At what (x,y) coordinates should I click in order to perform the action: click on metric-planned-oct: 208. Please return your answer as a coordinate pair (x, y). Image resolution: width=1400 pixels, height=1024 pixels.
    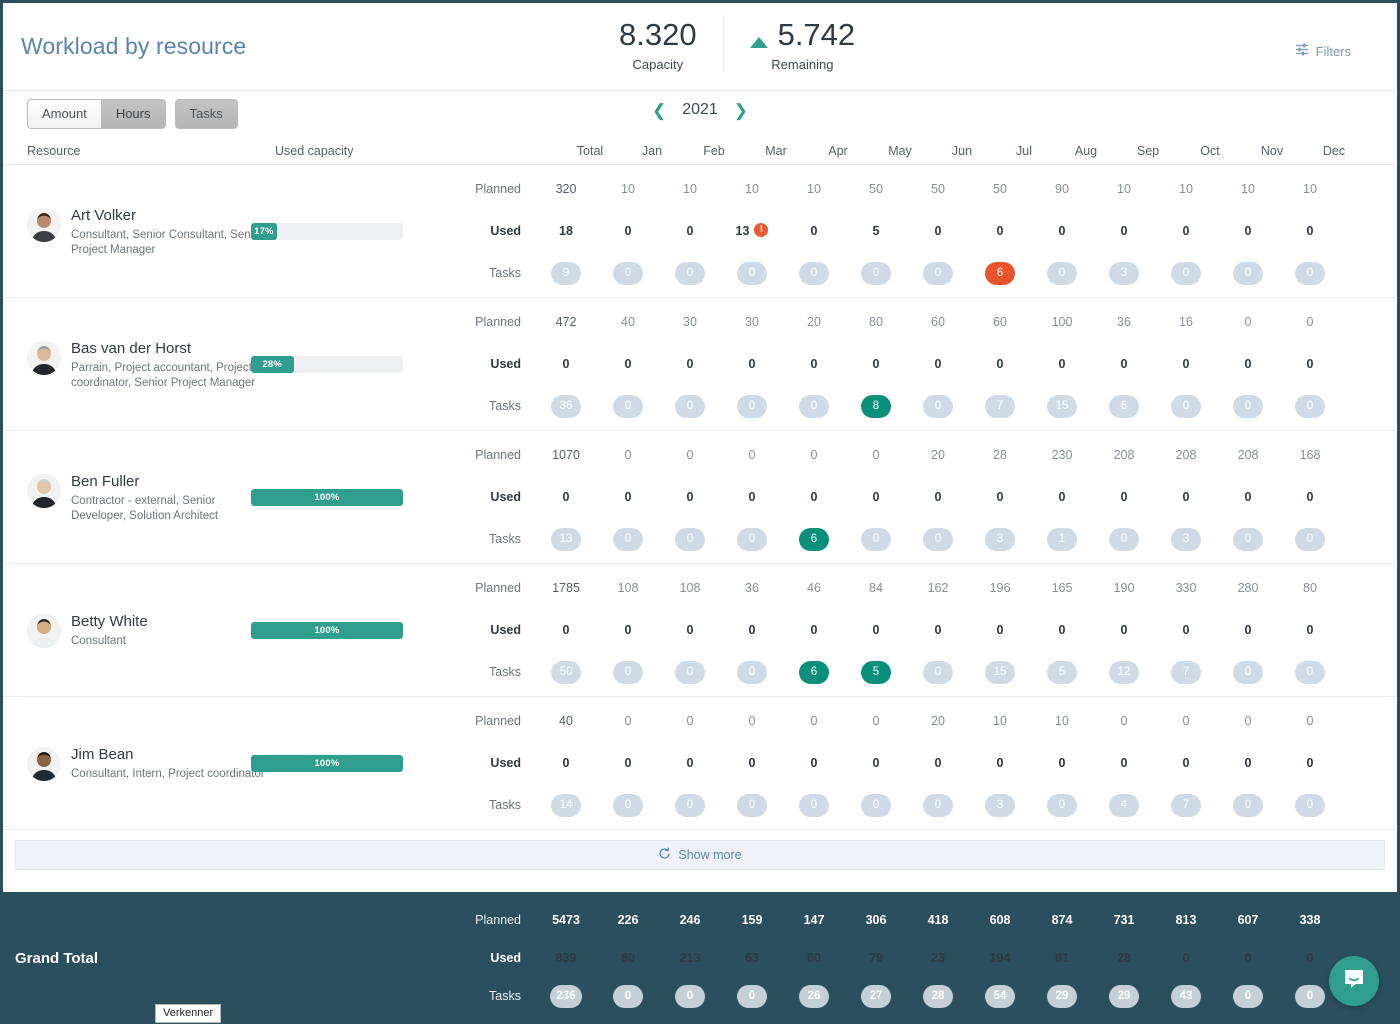
    Looking at the image, I should click on (1186, 455).